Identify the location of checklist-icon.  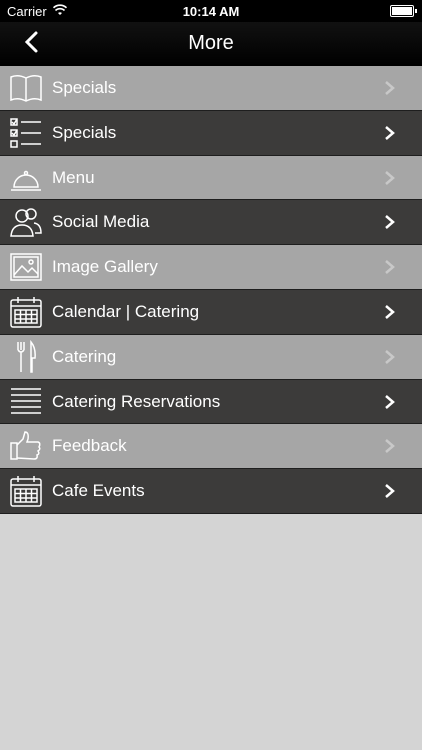
(25, 133).